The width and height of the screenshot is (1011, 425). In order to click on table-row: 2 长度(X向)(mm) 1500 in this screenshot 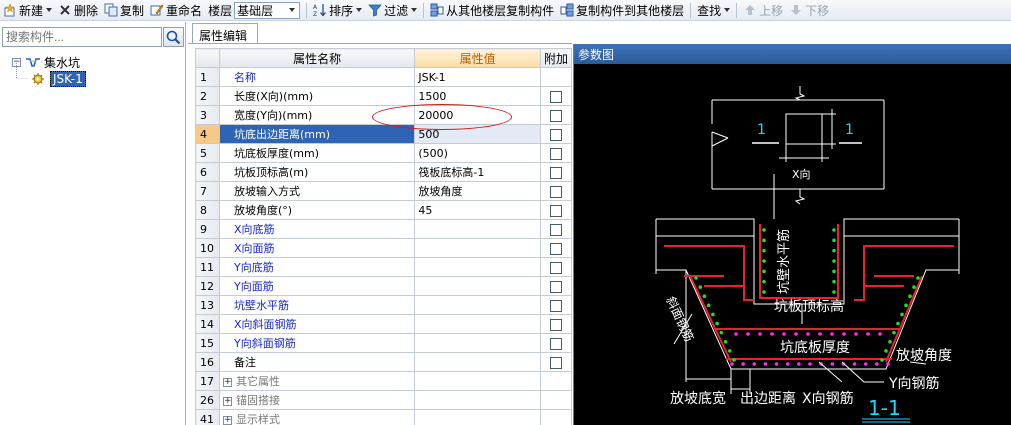, I will do `click(384, 96)`.